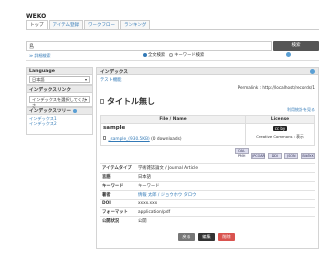 The height and width of the screenshot is (268, 327). What do you see at coordinates (118, 186) in the screenshot?
I see `meta-key: キーワード` at bounding box center [118, 186].